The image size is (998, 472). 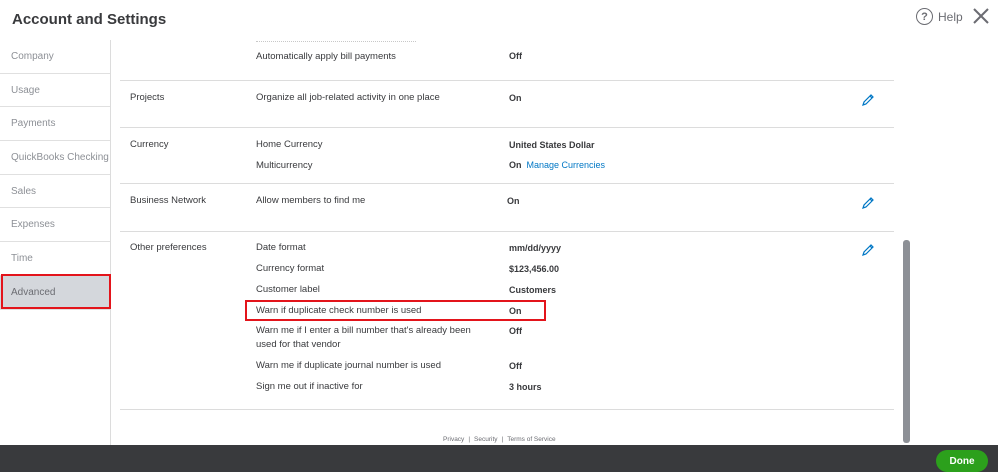 What do you see at coordinates (326, 56) in the screenshot?
I see `setting-label: Automatically apply bill payments` at bounding box center [326, 56].